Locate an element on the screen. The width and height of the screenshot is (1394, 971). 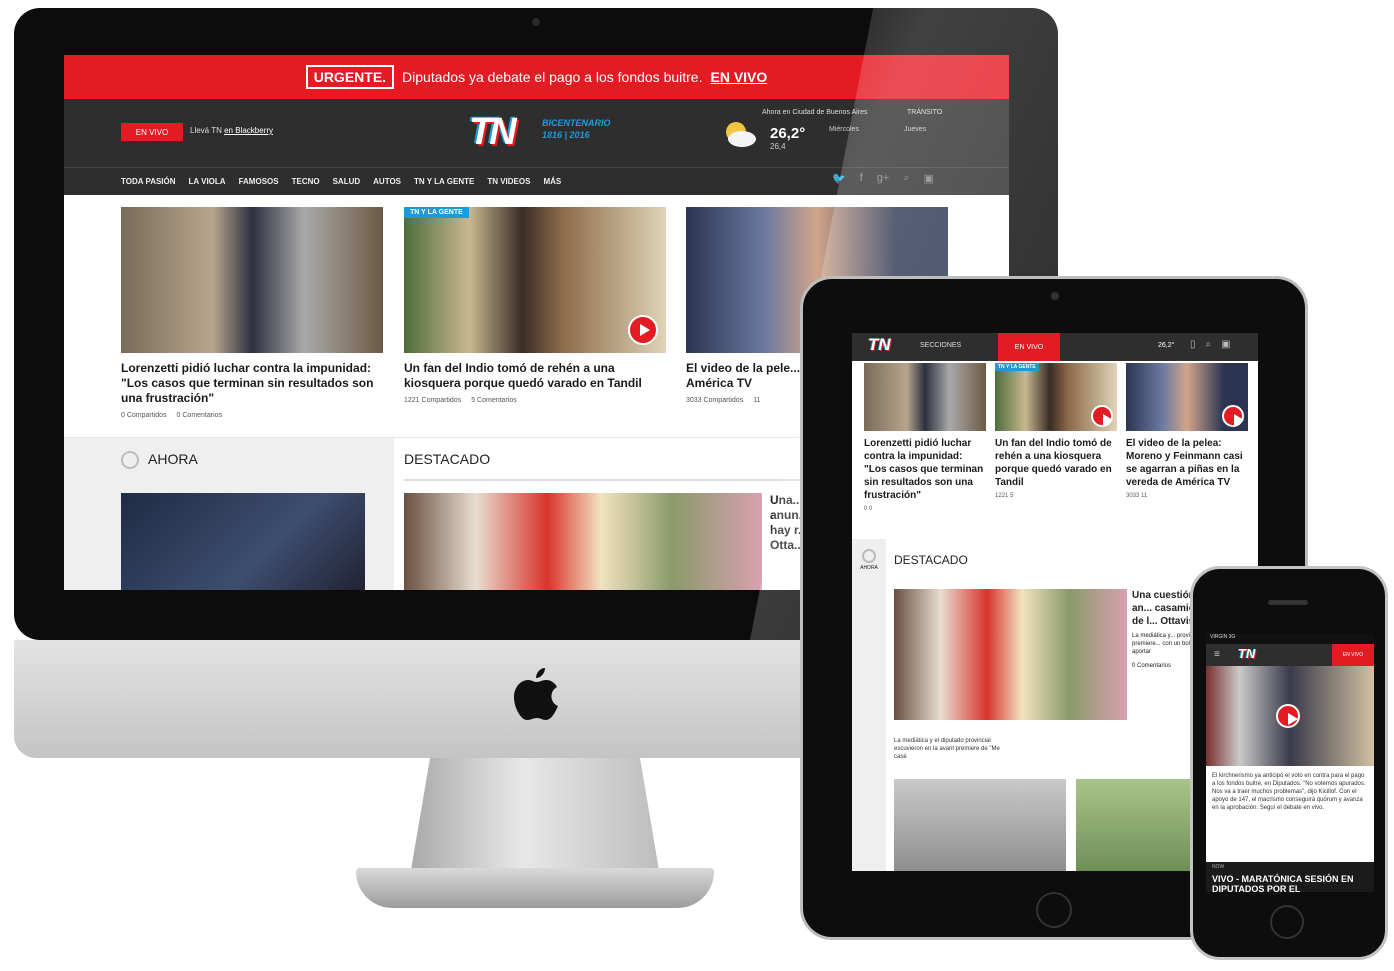
weather-location: Ahora en Ciudad de Buenos Aires is located at coordinates (814, 112).